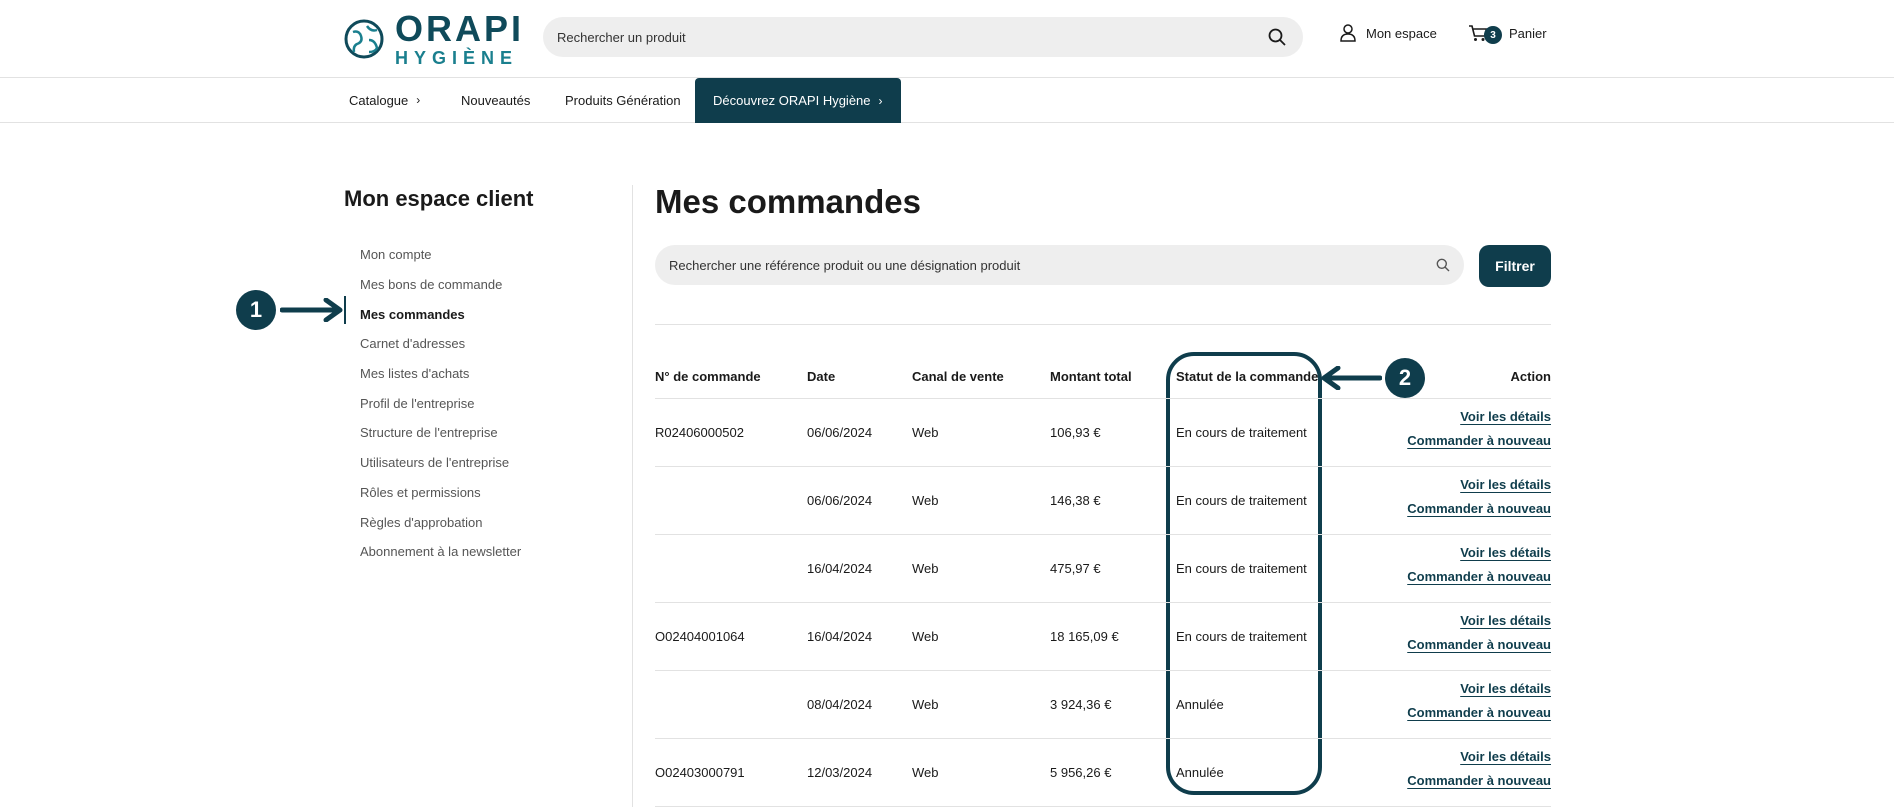 The image size is (1894, 807). Describe the element at coordinates (1103, 324) in the screenshot. I see `section-divider` at that location.